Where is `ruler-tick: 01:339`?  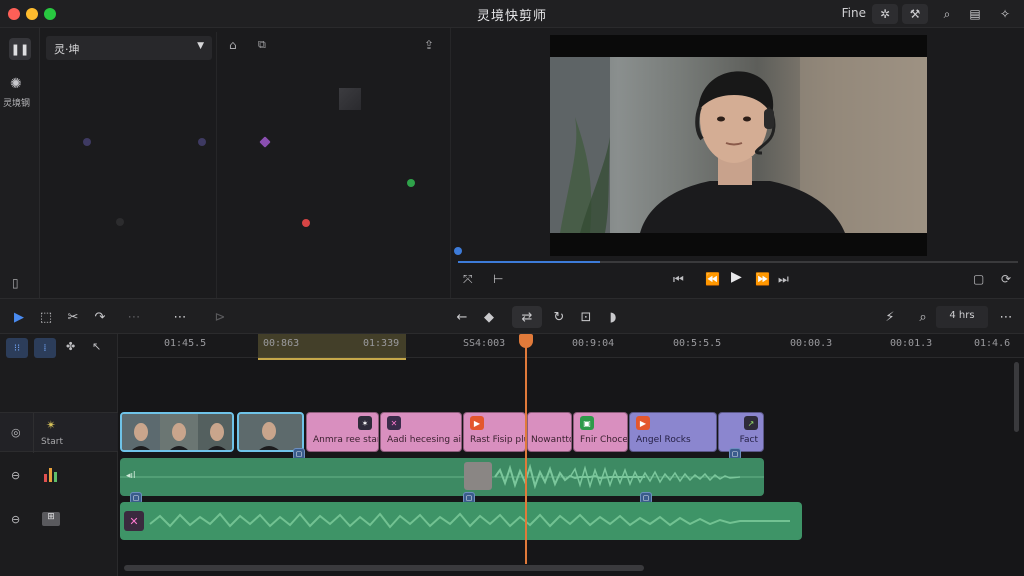
ruler-tick: 01:339 is located at coordinates (381, 343).